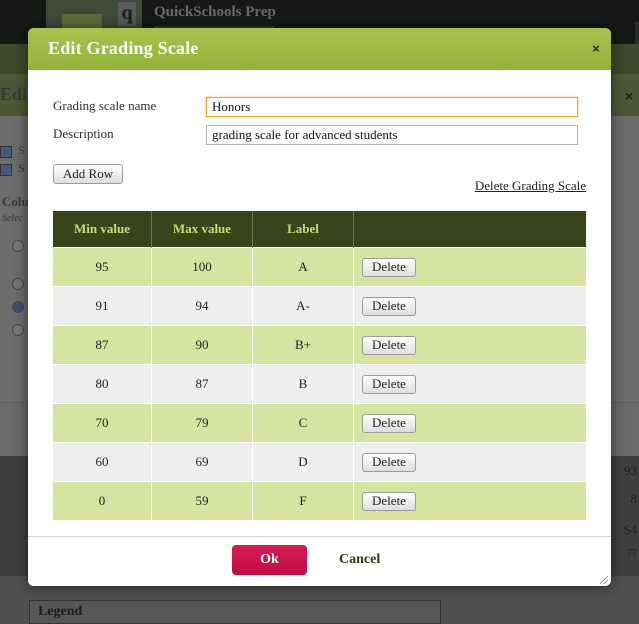 Image resolution: width=639 pixels, height=624 pixels. I want to click on description-label: Description, so click(83, 133).